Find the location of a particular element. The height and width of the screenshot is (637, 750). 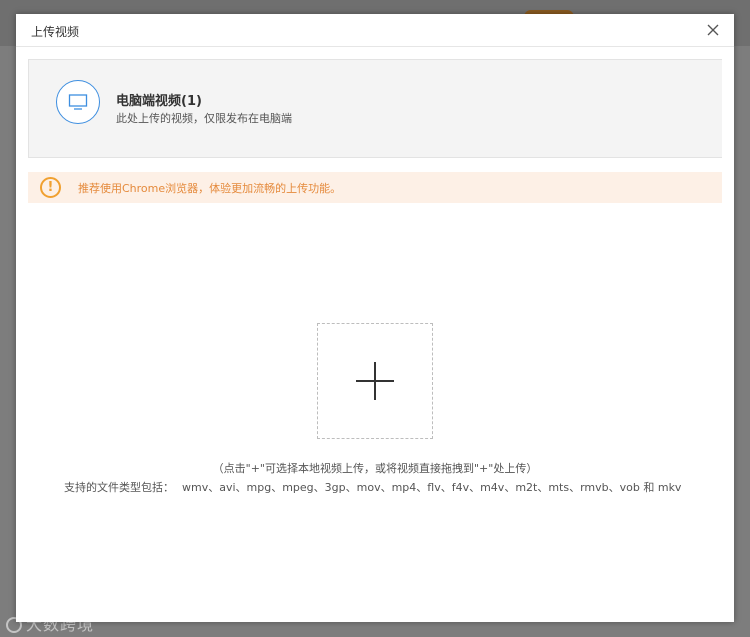

source-description: 此处上传的视频，仅限发布在电脑端 is located at coordinates (204, 118).